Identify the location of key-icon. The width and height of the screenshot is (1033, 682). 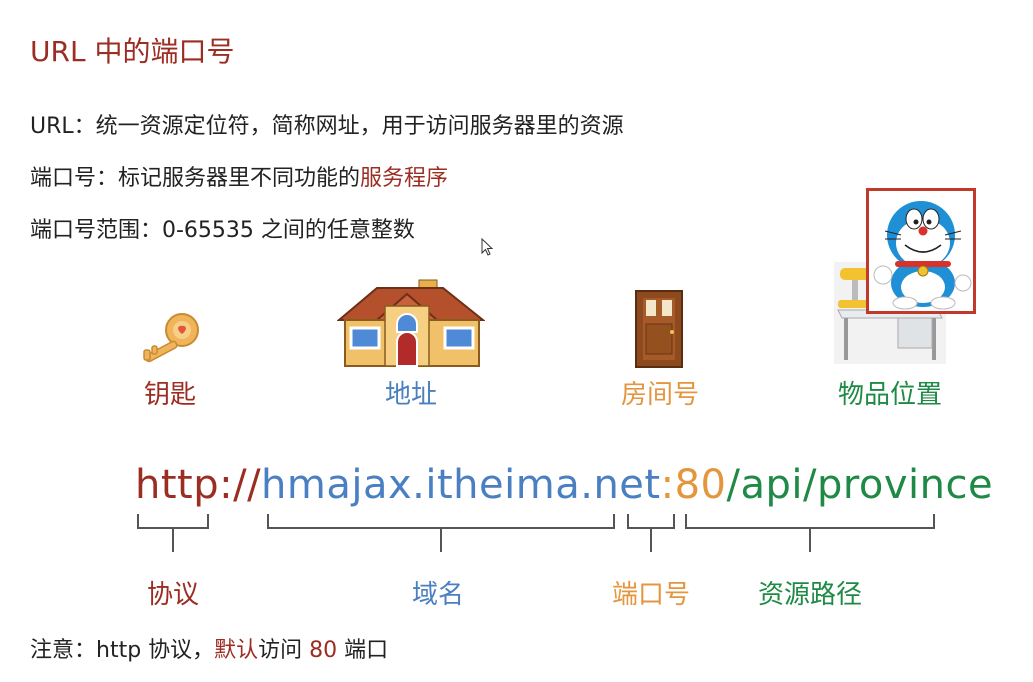
(171, 338).